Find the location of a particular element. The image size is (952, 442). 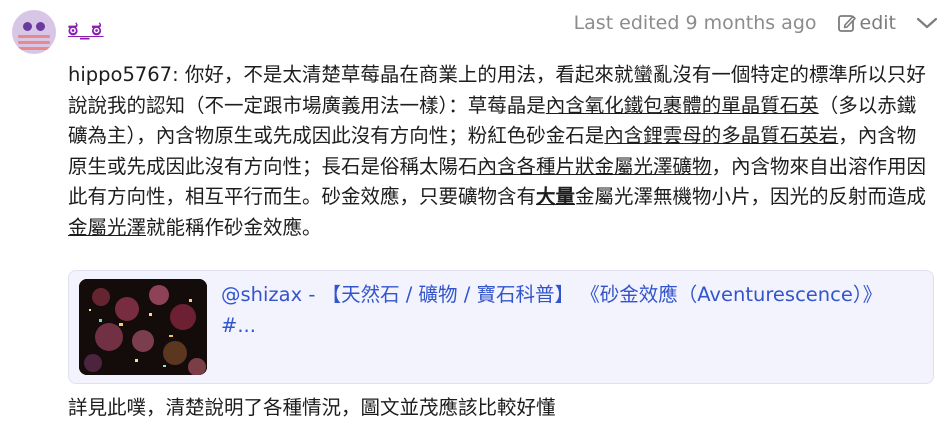

preview-thumbnail is located at coordinates (143, 327).